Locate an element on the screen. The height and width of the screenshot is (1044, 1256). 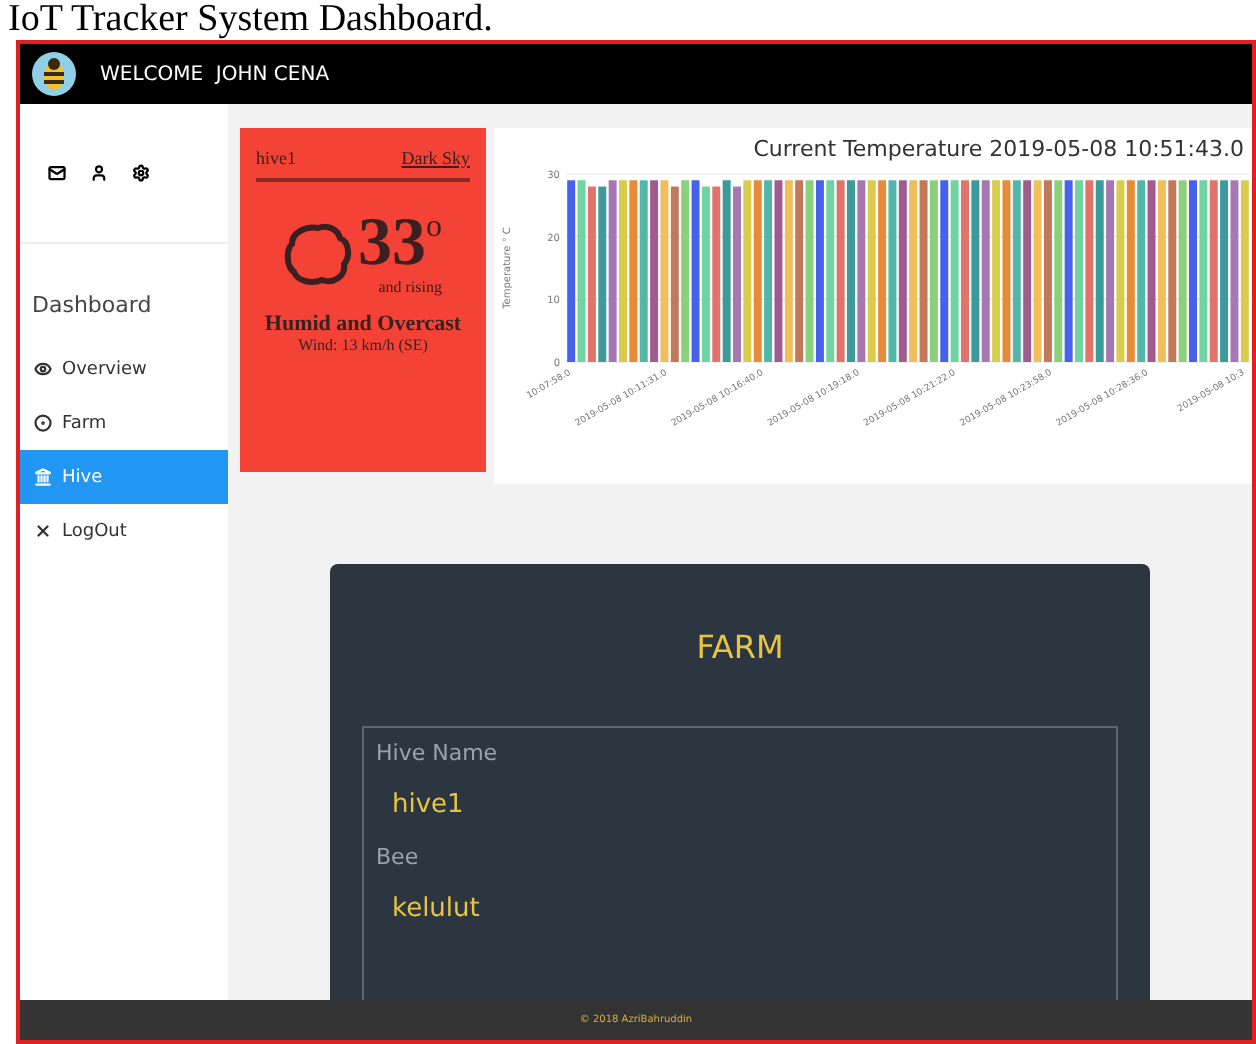
figure-caption: IoT Tracker System Dashboard. is located at coordinates (250, 20).